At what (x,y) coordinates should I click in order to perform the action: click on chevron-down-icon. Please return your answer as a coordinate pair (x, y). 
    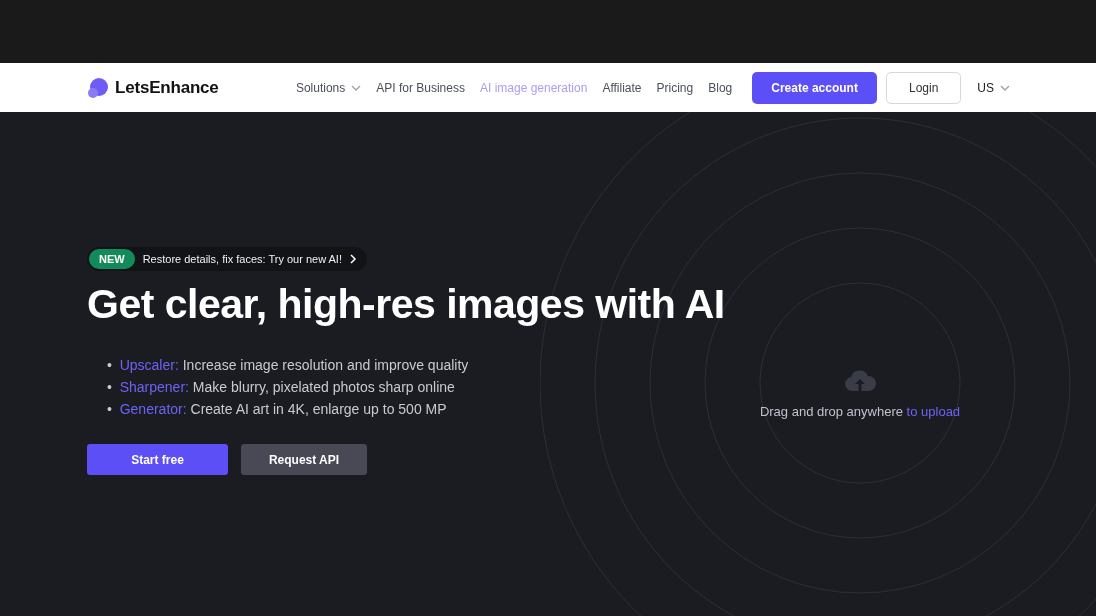
    Looking at the image, I should click on (1005, 87).